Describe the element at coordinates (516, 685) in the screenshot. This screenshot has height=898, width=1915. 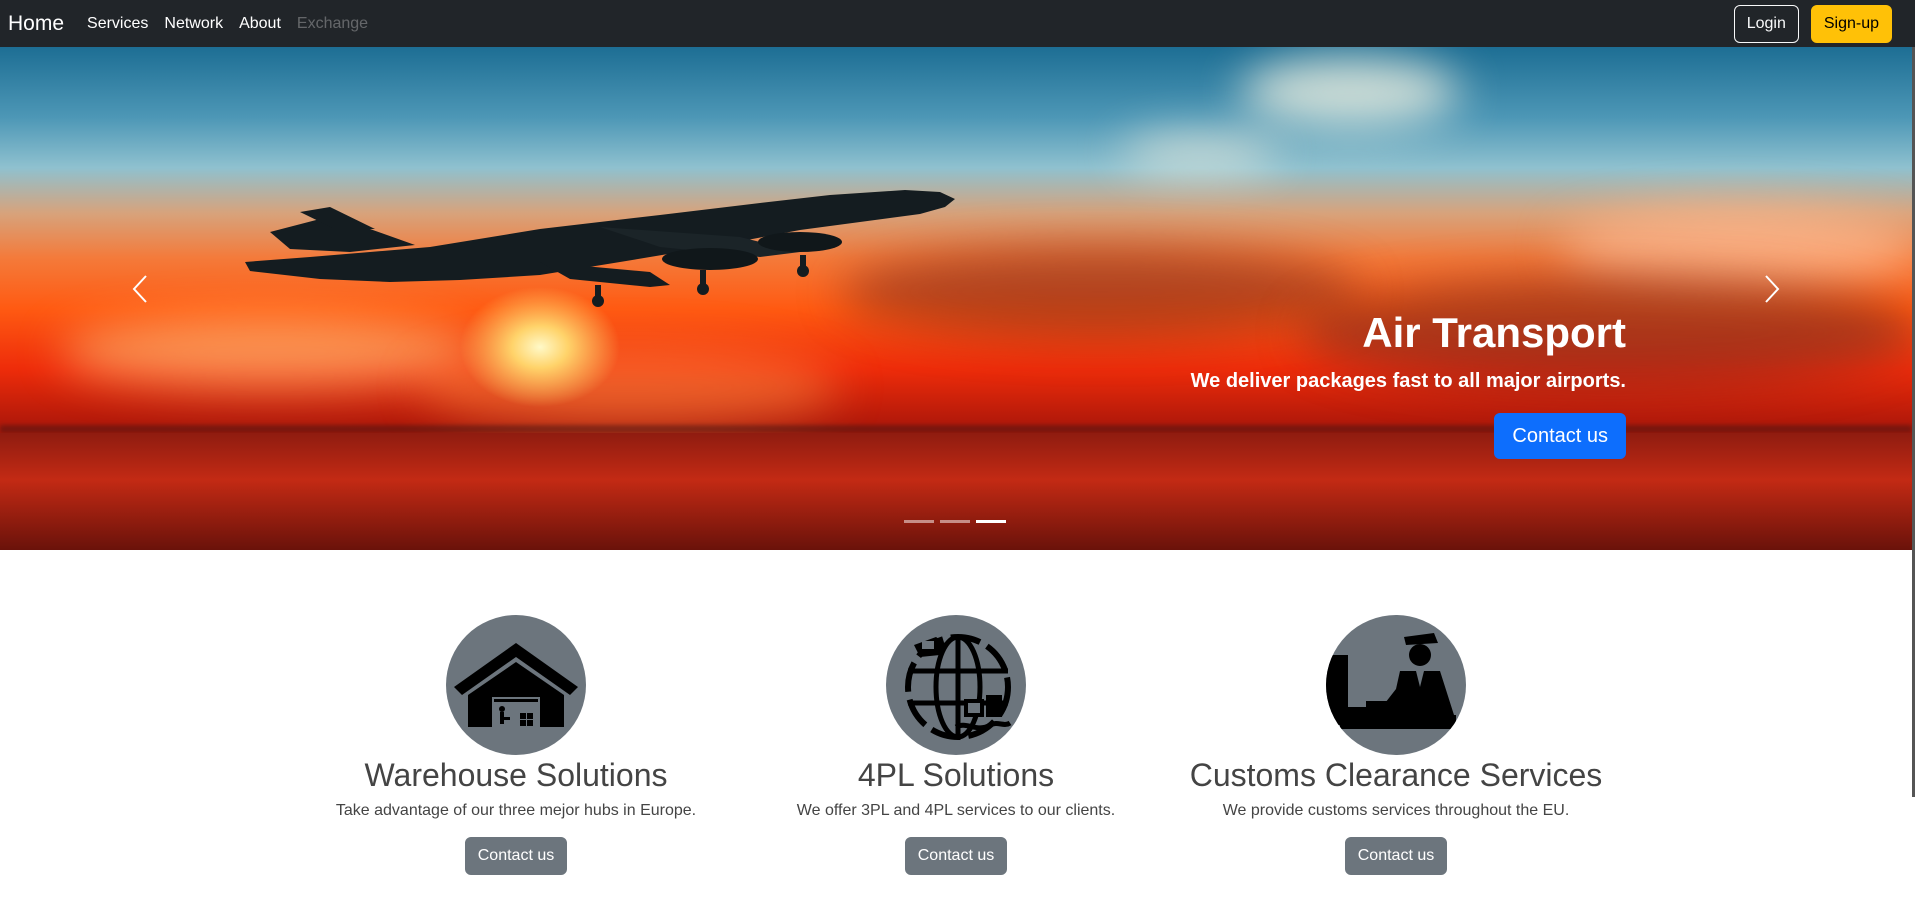
I see `warehouse-icon` at that location.